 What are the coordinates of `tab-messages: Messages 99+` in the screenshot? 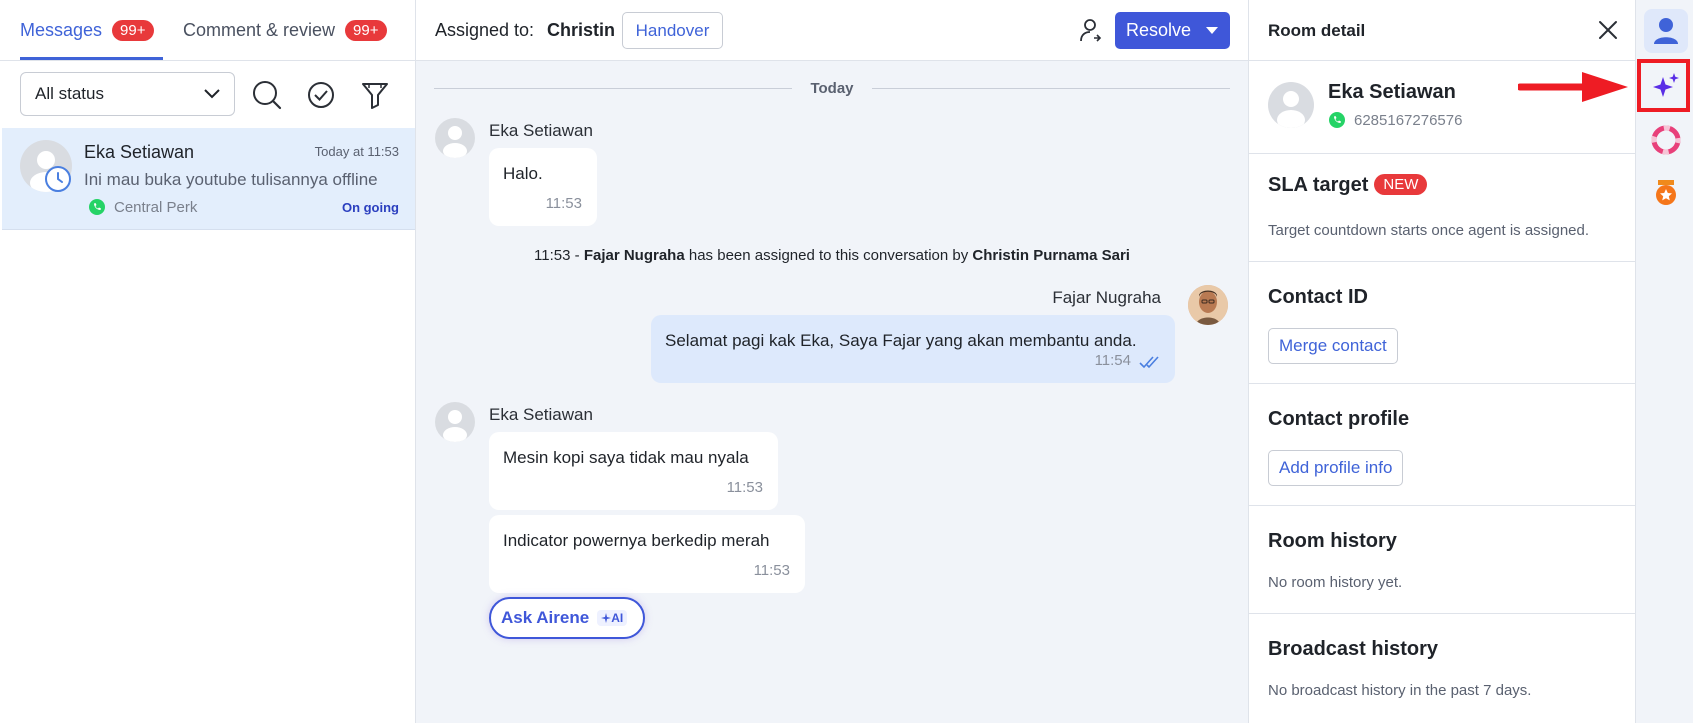 It's located at (87, 30).